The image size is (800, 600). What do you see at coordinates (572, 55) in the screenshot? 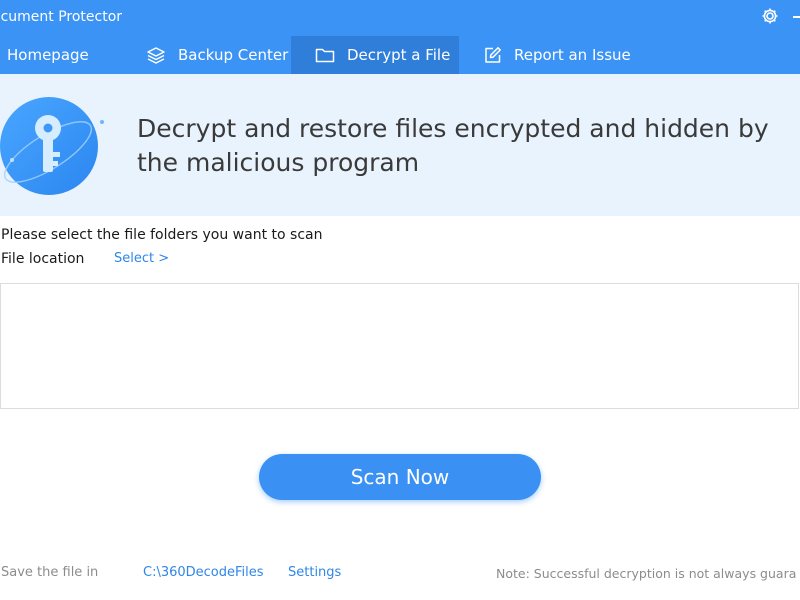
I see `tab-label: Report an Issue` at bounding box center [572, 55].